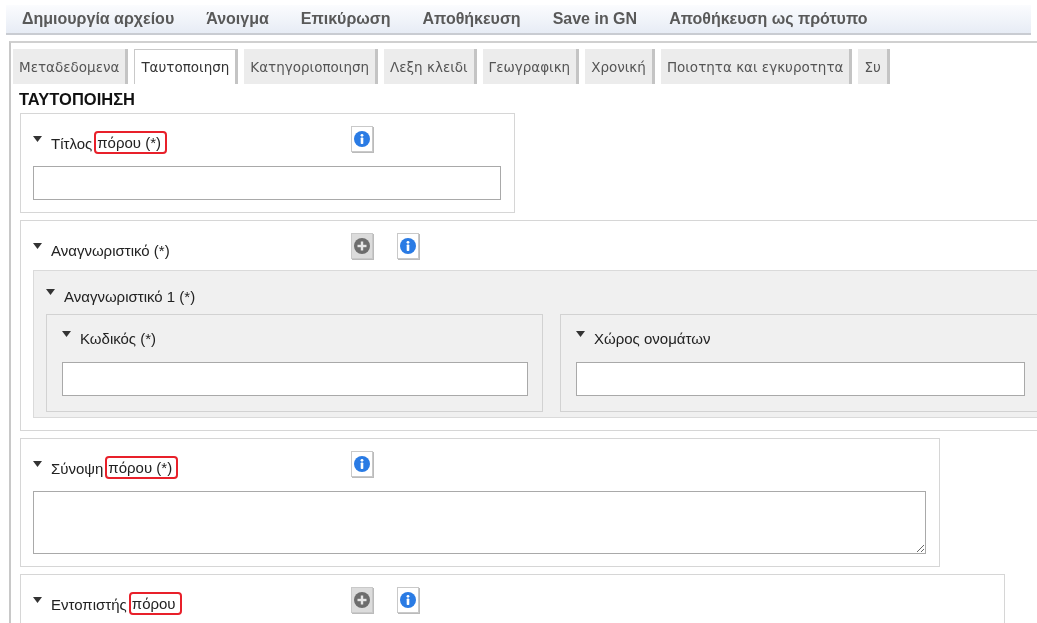 This screenshot has height=623, width=1037. What do you see at coordinates (620, 66) in the screenshot?
I see `tab: Χρονική` at bounding box center [620, 66].